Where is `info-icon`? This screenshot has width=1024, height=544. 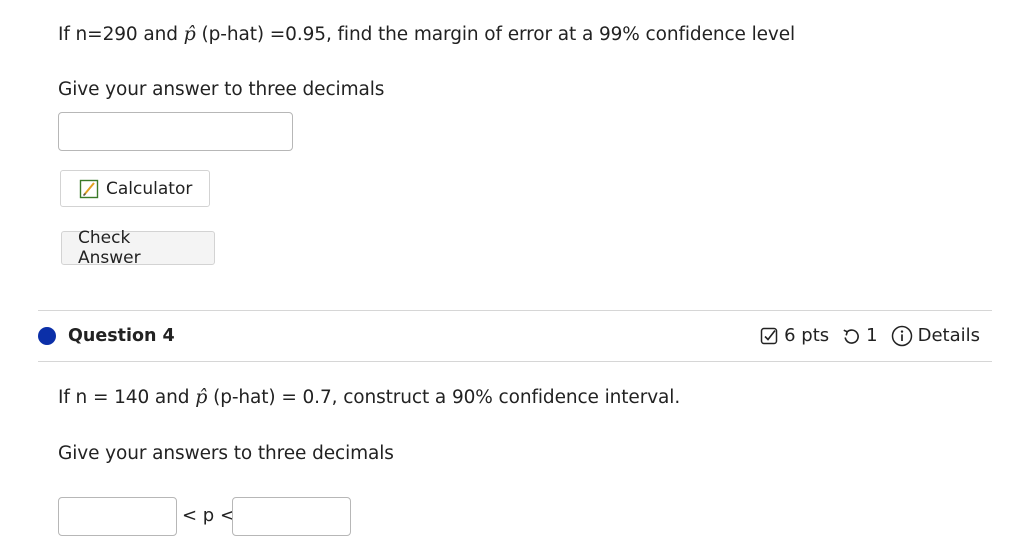
info-icon is located at coordinates (902, 336).